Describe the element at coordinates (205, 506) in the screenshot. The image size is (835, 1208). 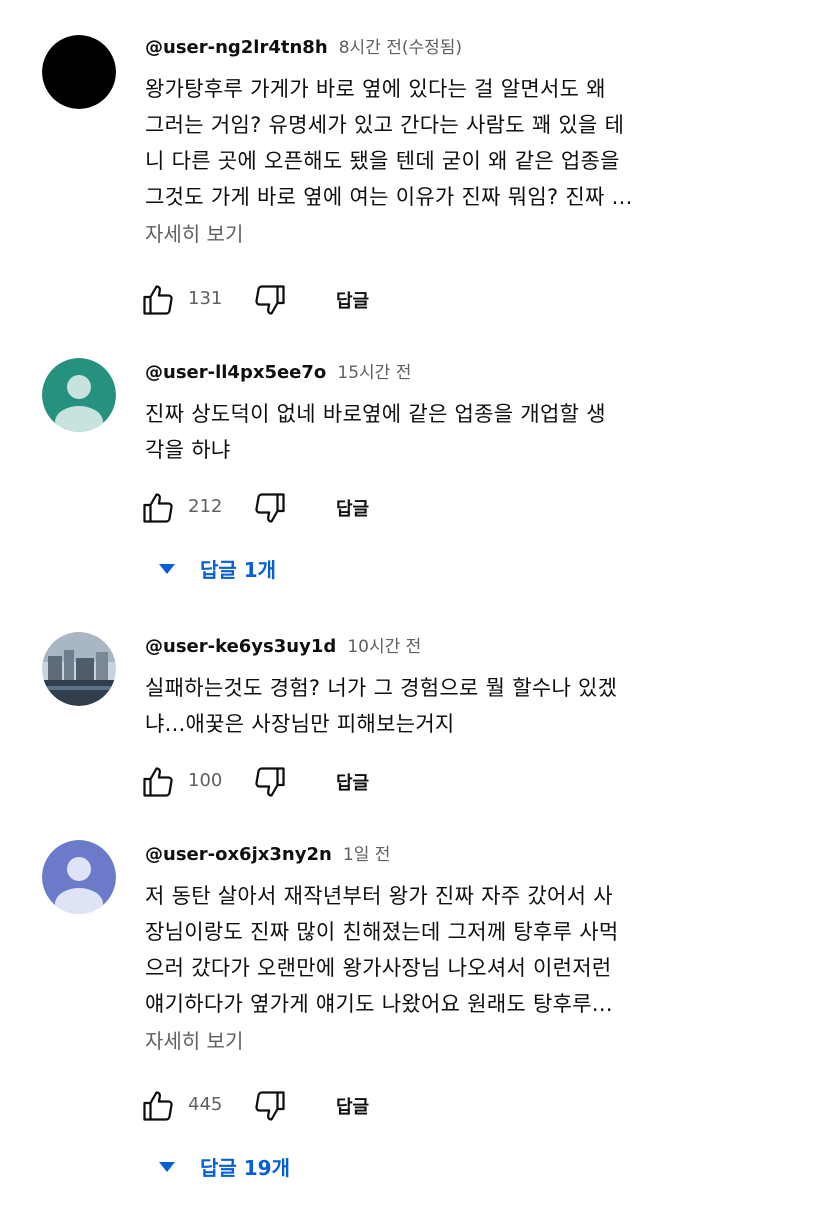
I see `like-count: 212` at that location.